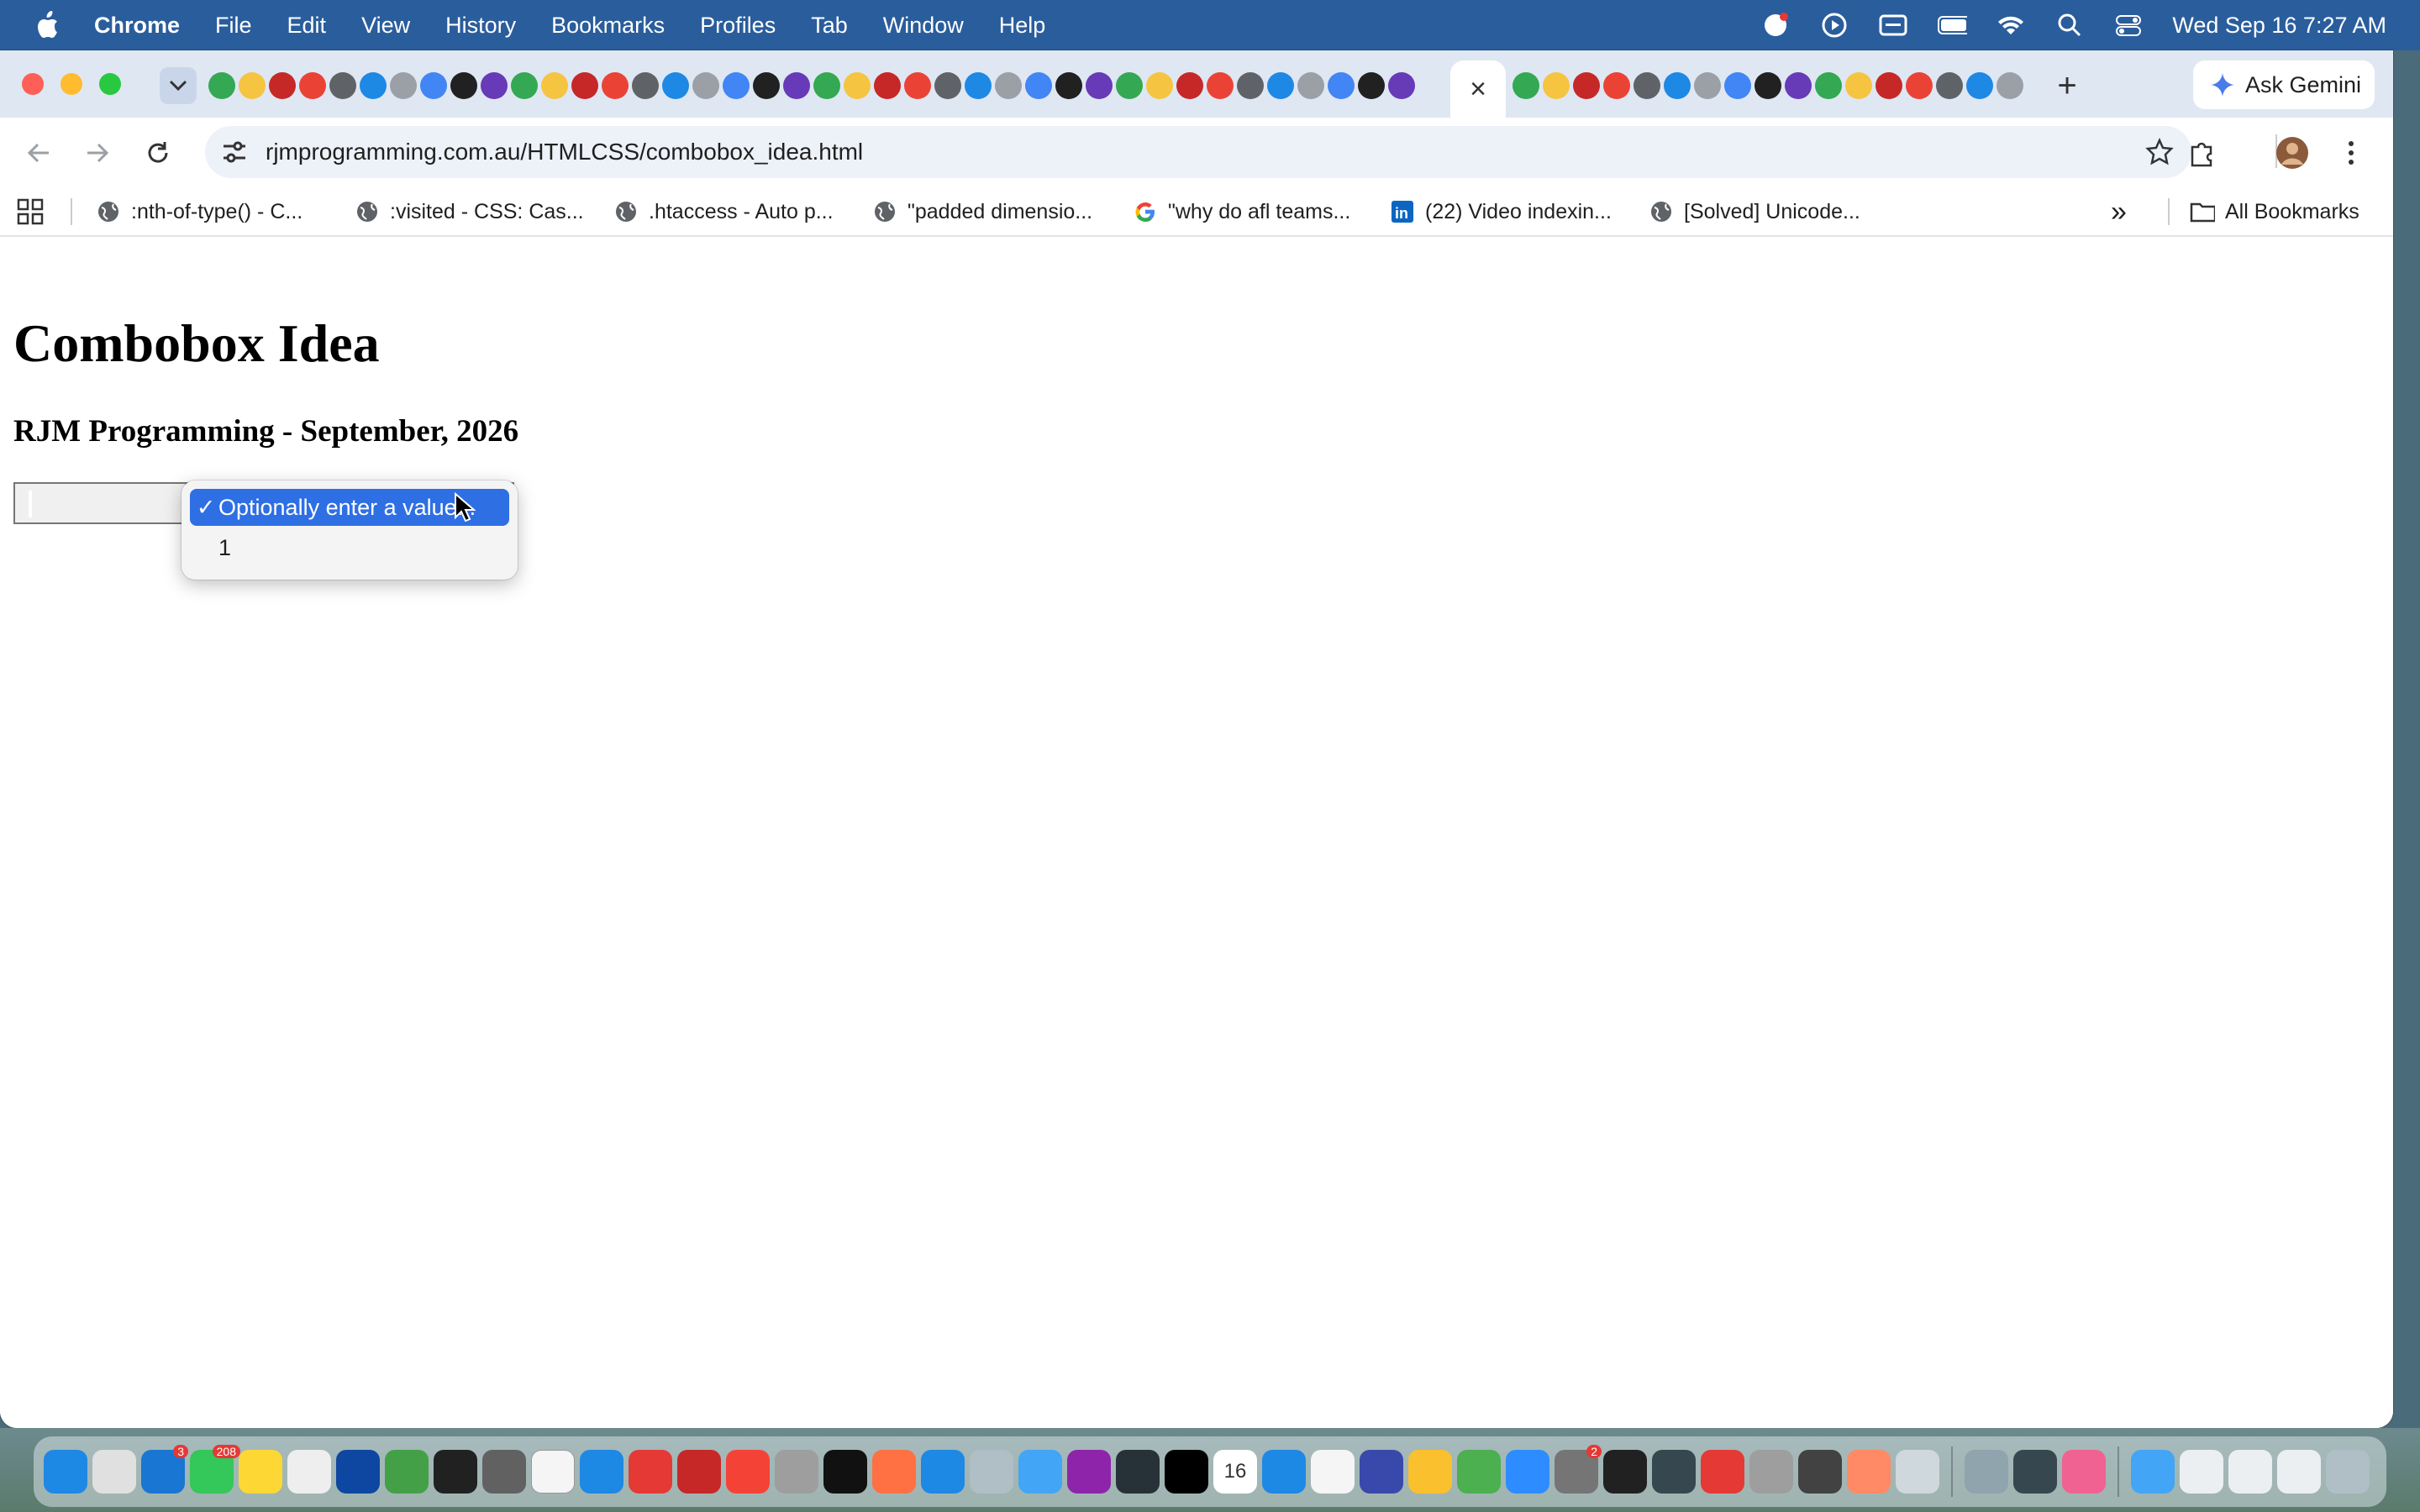 Image resolution: width=2420 pixels, height=1512 pixels. I want to click on more-bookmarks-button: », so click(2119, 211).